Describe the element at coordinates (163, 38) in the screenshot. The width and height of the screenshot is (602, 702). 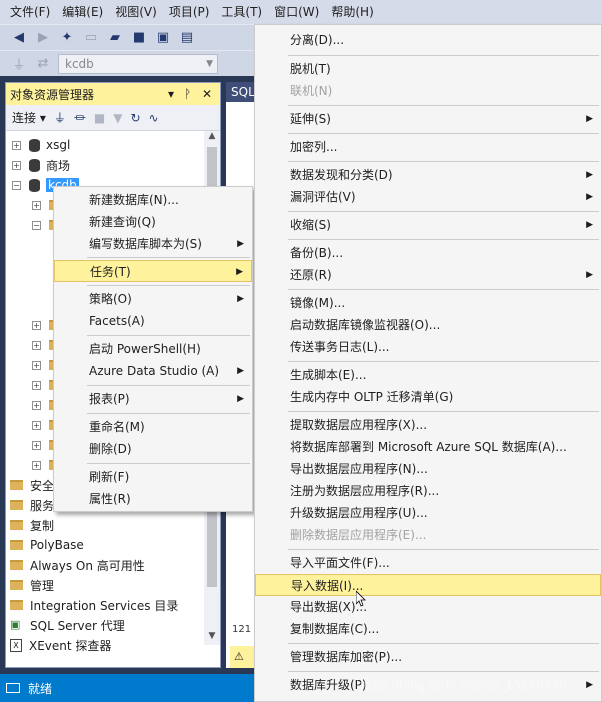
I see `save-all-icon: ▣` at that location.